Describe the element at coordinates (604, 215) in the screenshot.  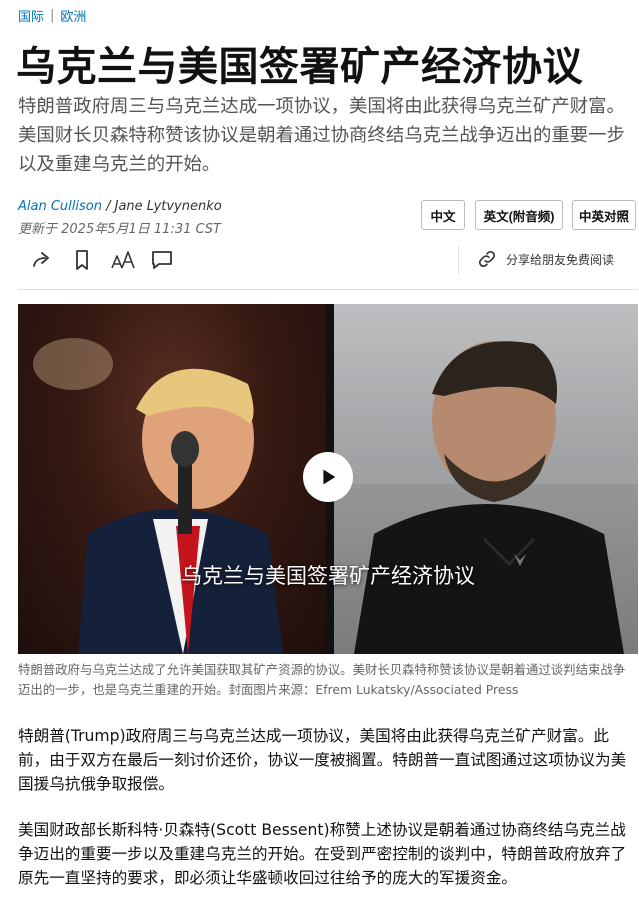
I see `language-bilingual-button: 中英对照` at that location.